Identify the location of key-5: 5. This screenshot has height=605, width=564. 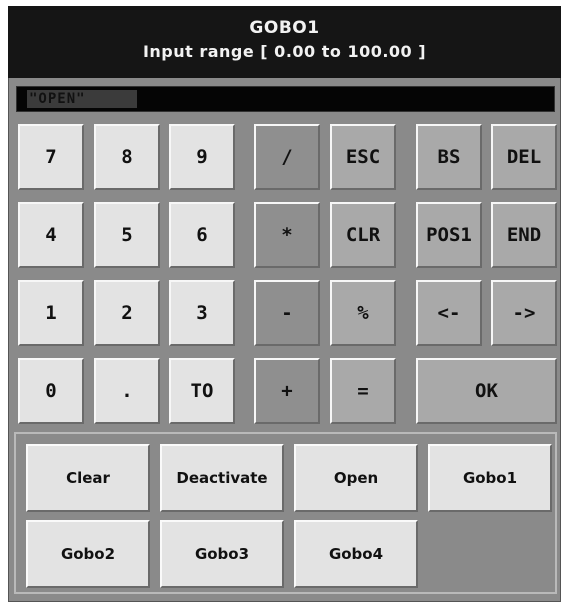
(127, 235).